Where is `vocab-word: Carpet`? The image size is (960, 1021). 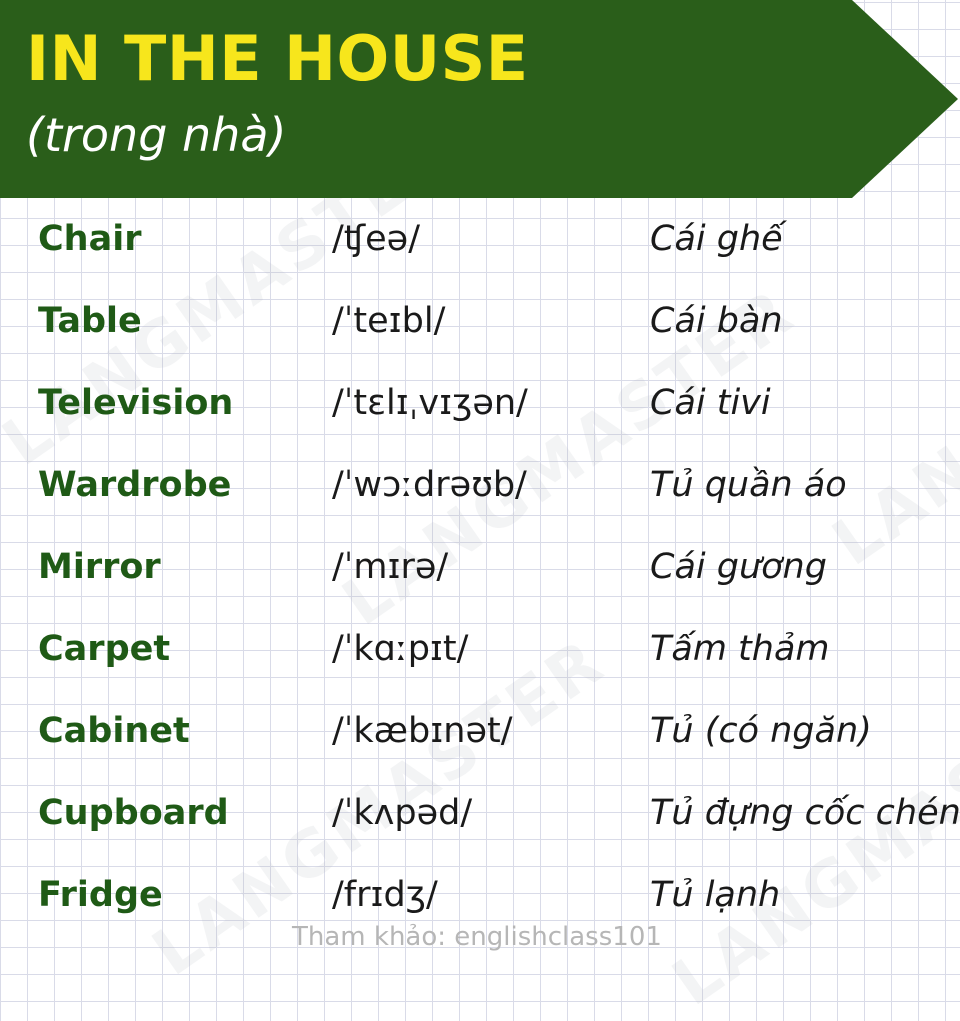
vocab-word: Carpet is located at coordinates (104, 649).